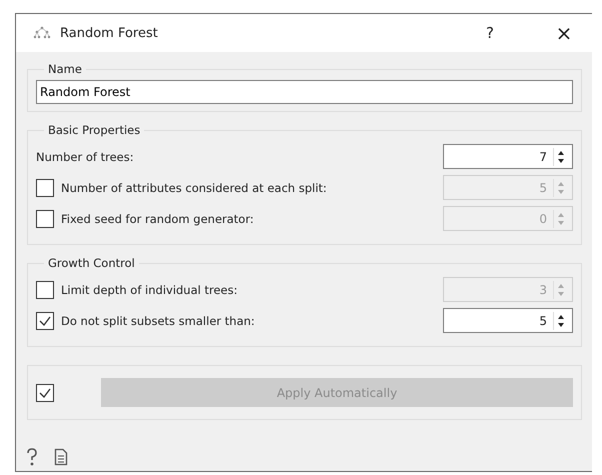 This screenshot has width=602, height=475. Describe the element at coordinates (32, 457) in the screenshot. I see `help-icon` at that location.